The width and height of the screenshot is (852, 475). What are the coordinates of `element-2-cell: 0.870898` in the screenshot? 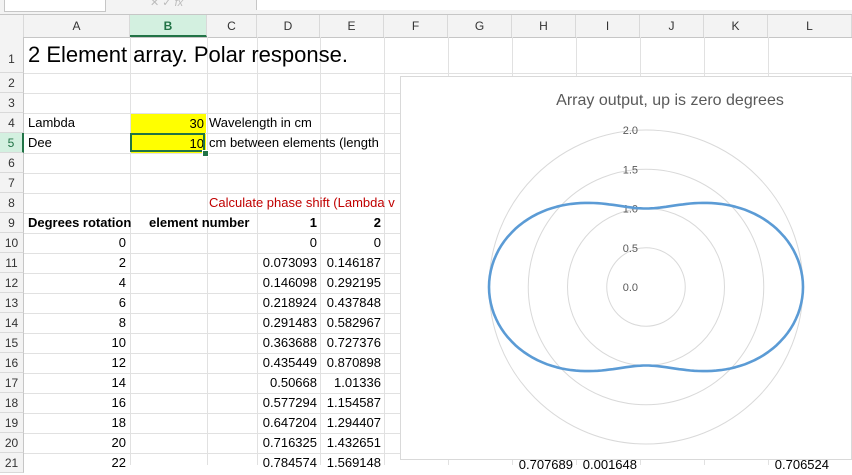 It's located at (350, 363).